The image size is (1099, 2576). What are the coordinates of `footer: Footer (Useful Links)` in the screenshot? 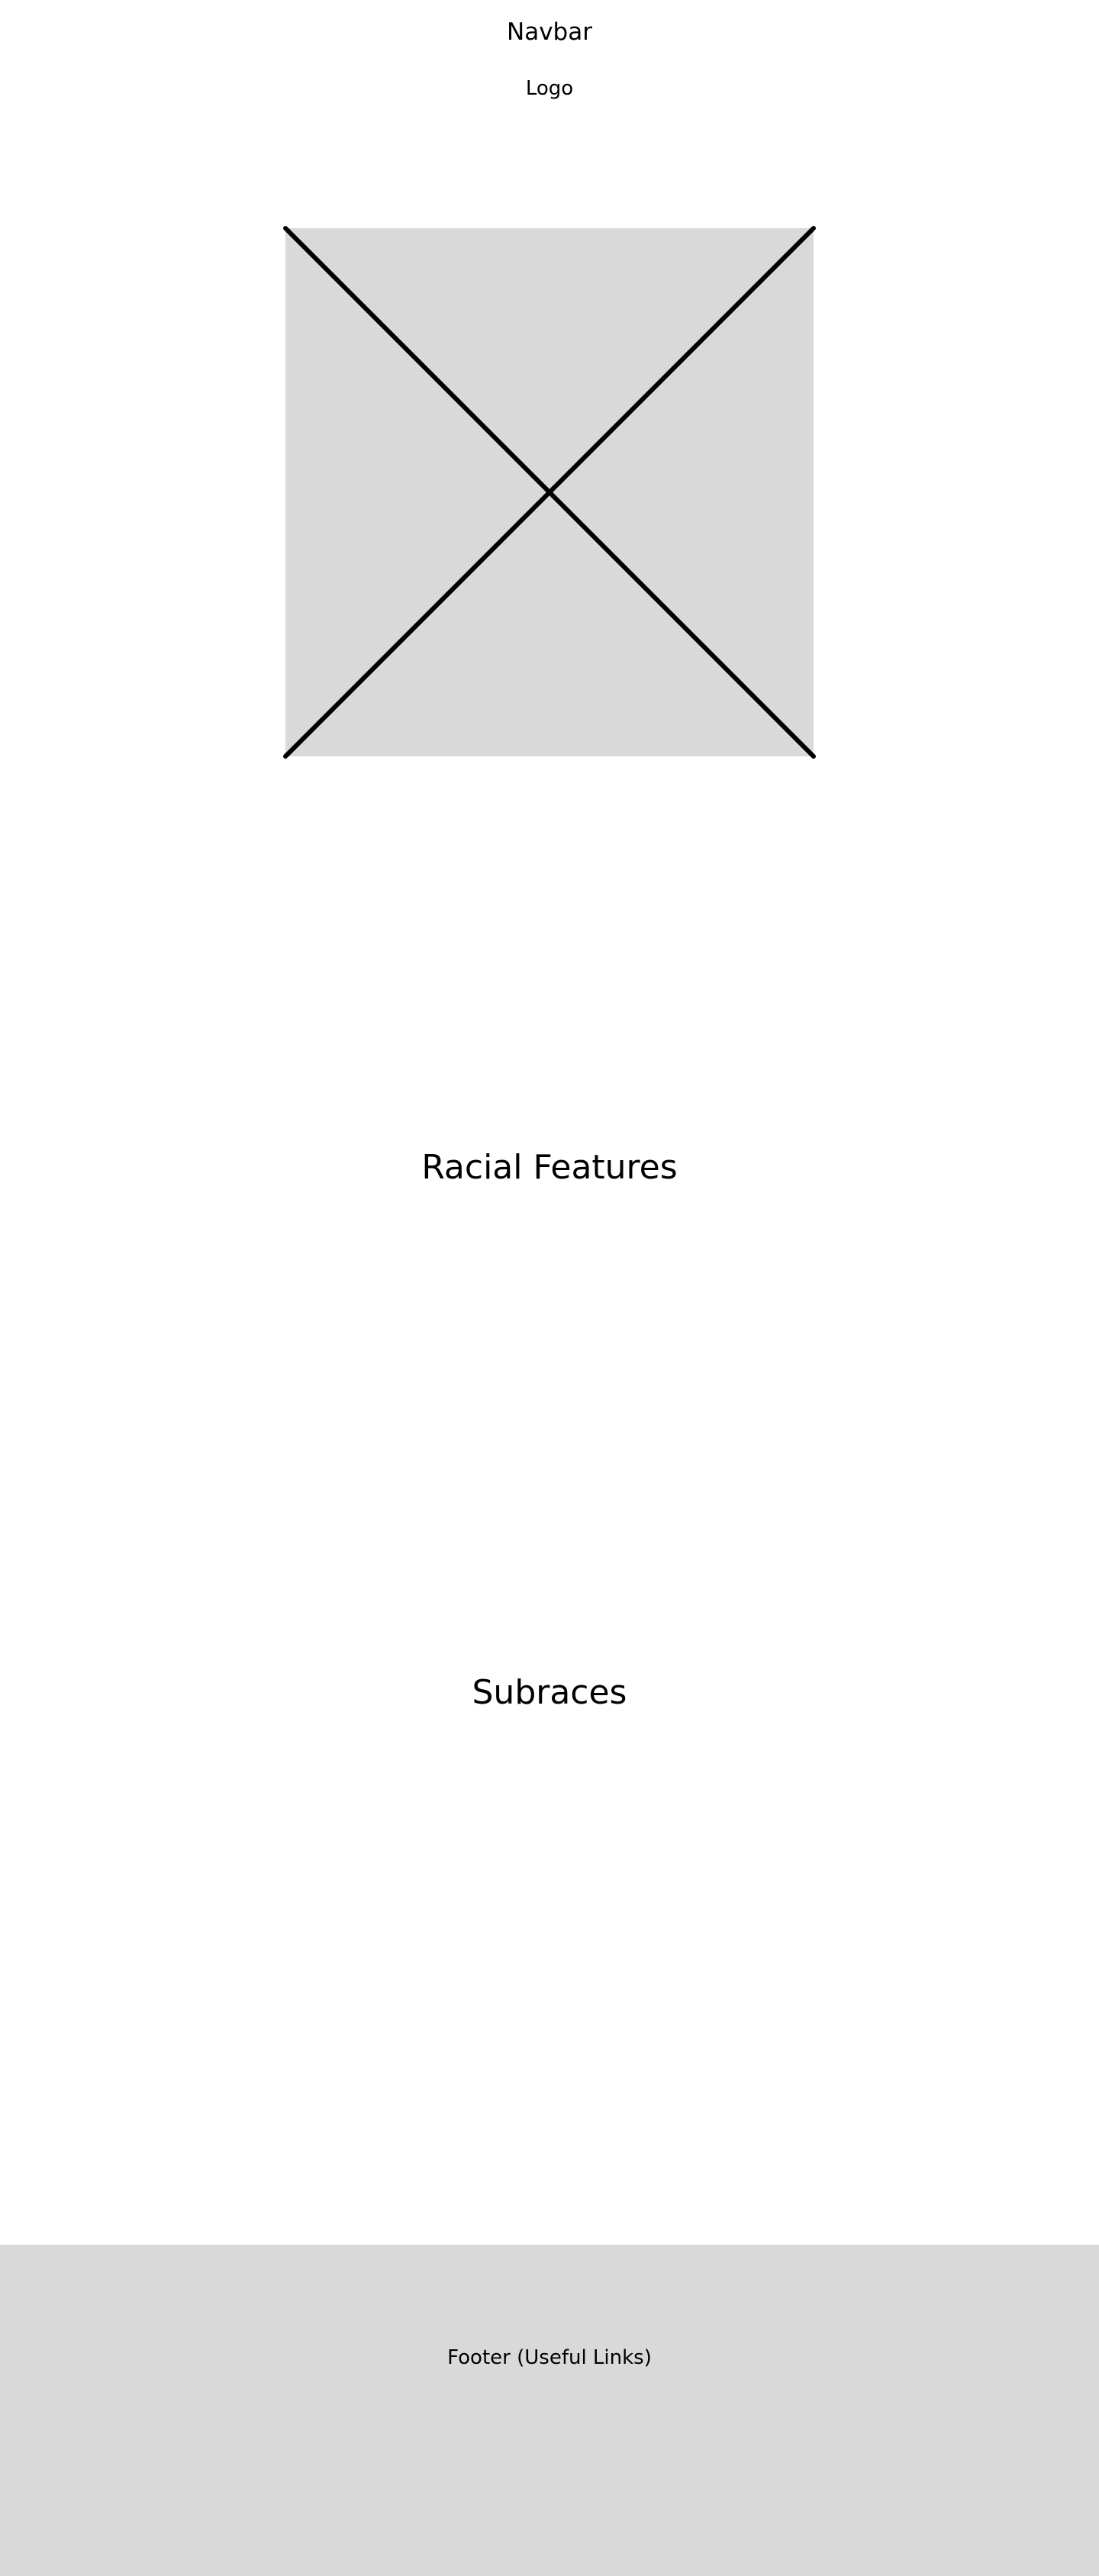 It's located at (549, 2411).